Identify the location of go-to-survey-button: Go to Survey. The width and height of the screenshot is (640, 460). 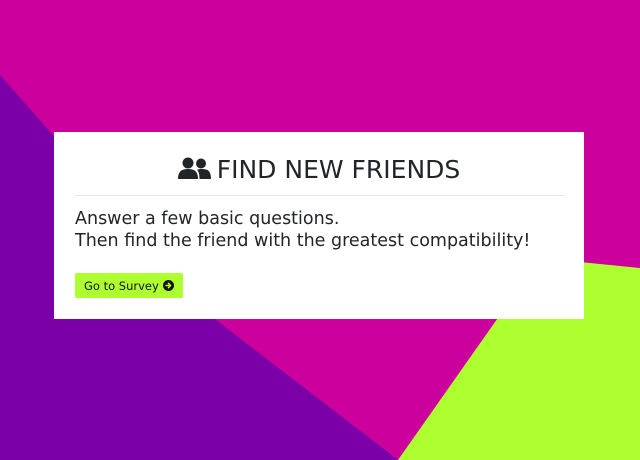
(129, 285).